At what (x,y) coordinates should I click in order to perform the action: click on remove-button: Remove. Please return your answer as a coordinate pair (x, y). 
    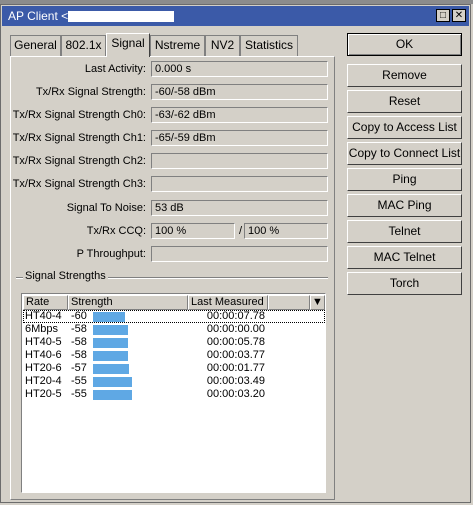
    Looking at the image, I should click on (404, 75).